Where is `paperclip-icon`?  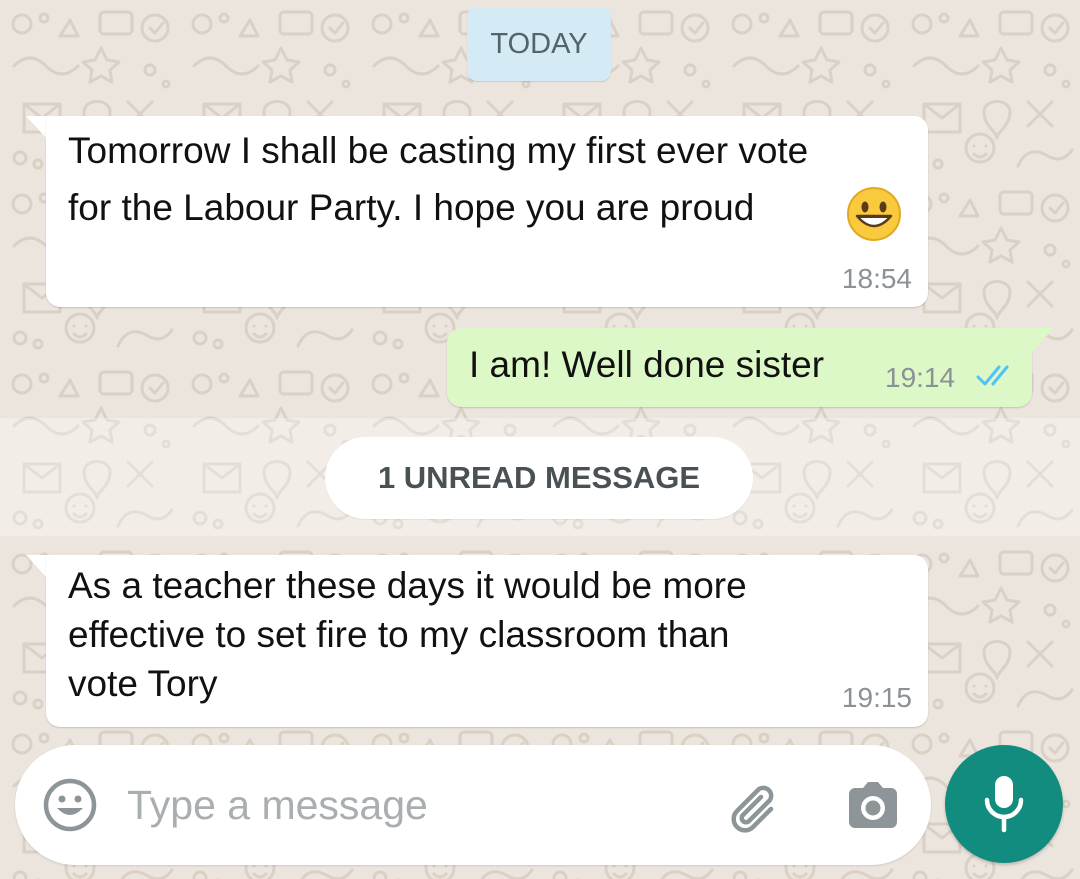
paperclip-icon is located at coordinates (756, 810).